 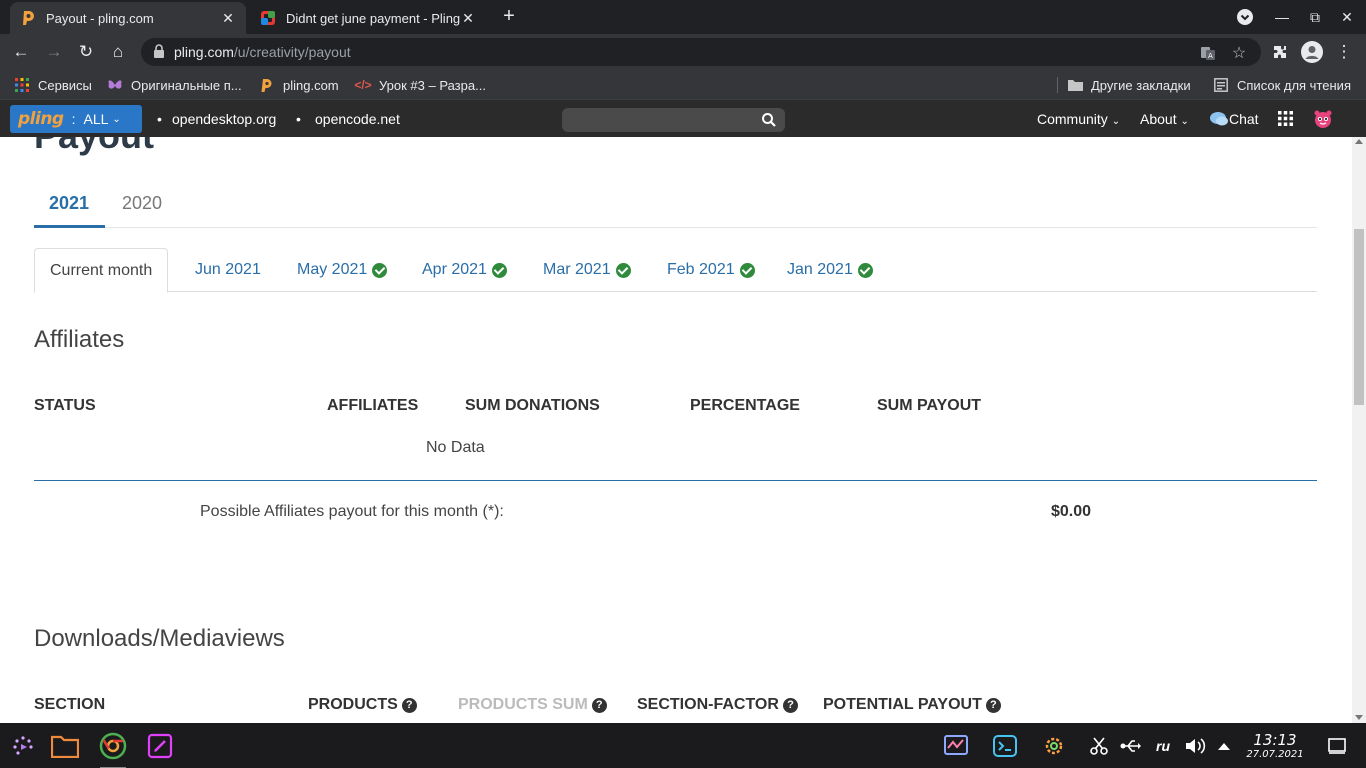 What do you see at coordinates (342, 270) in the screenshot?
I see `tab-may-2021: May 2021` at bounding box center [342, 270].